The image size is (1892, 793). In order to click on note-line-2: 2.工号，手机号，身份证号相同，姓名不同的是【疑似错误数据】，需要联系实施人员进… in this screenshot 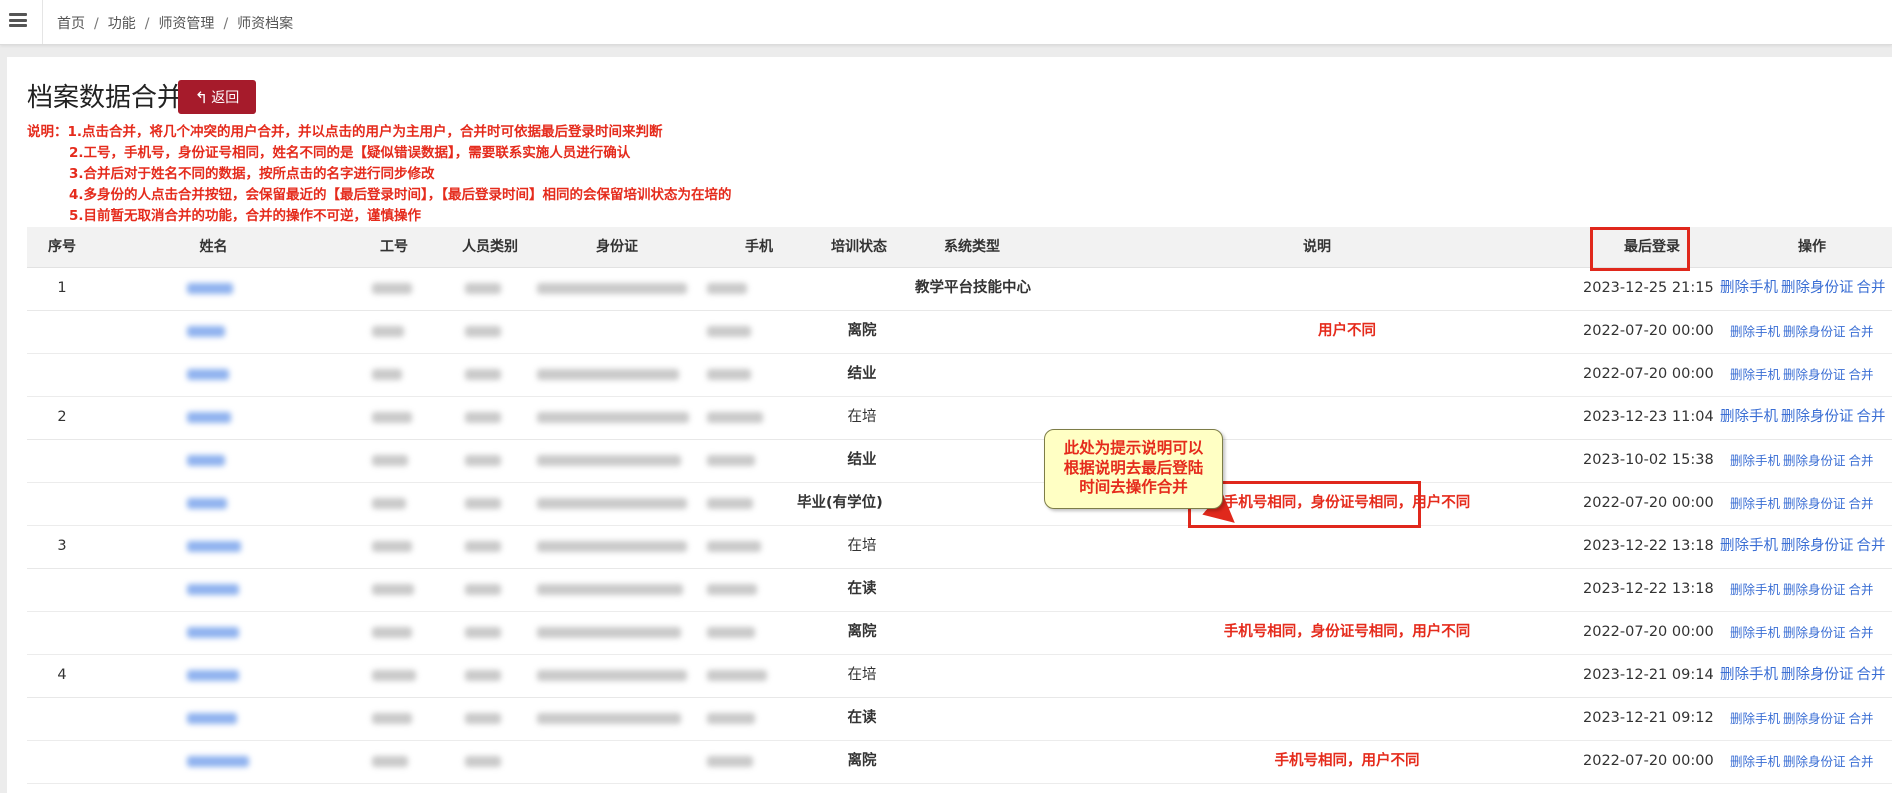, I will do `click(350, 153)`.